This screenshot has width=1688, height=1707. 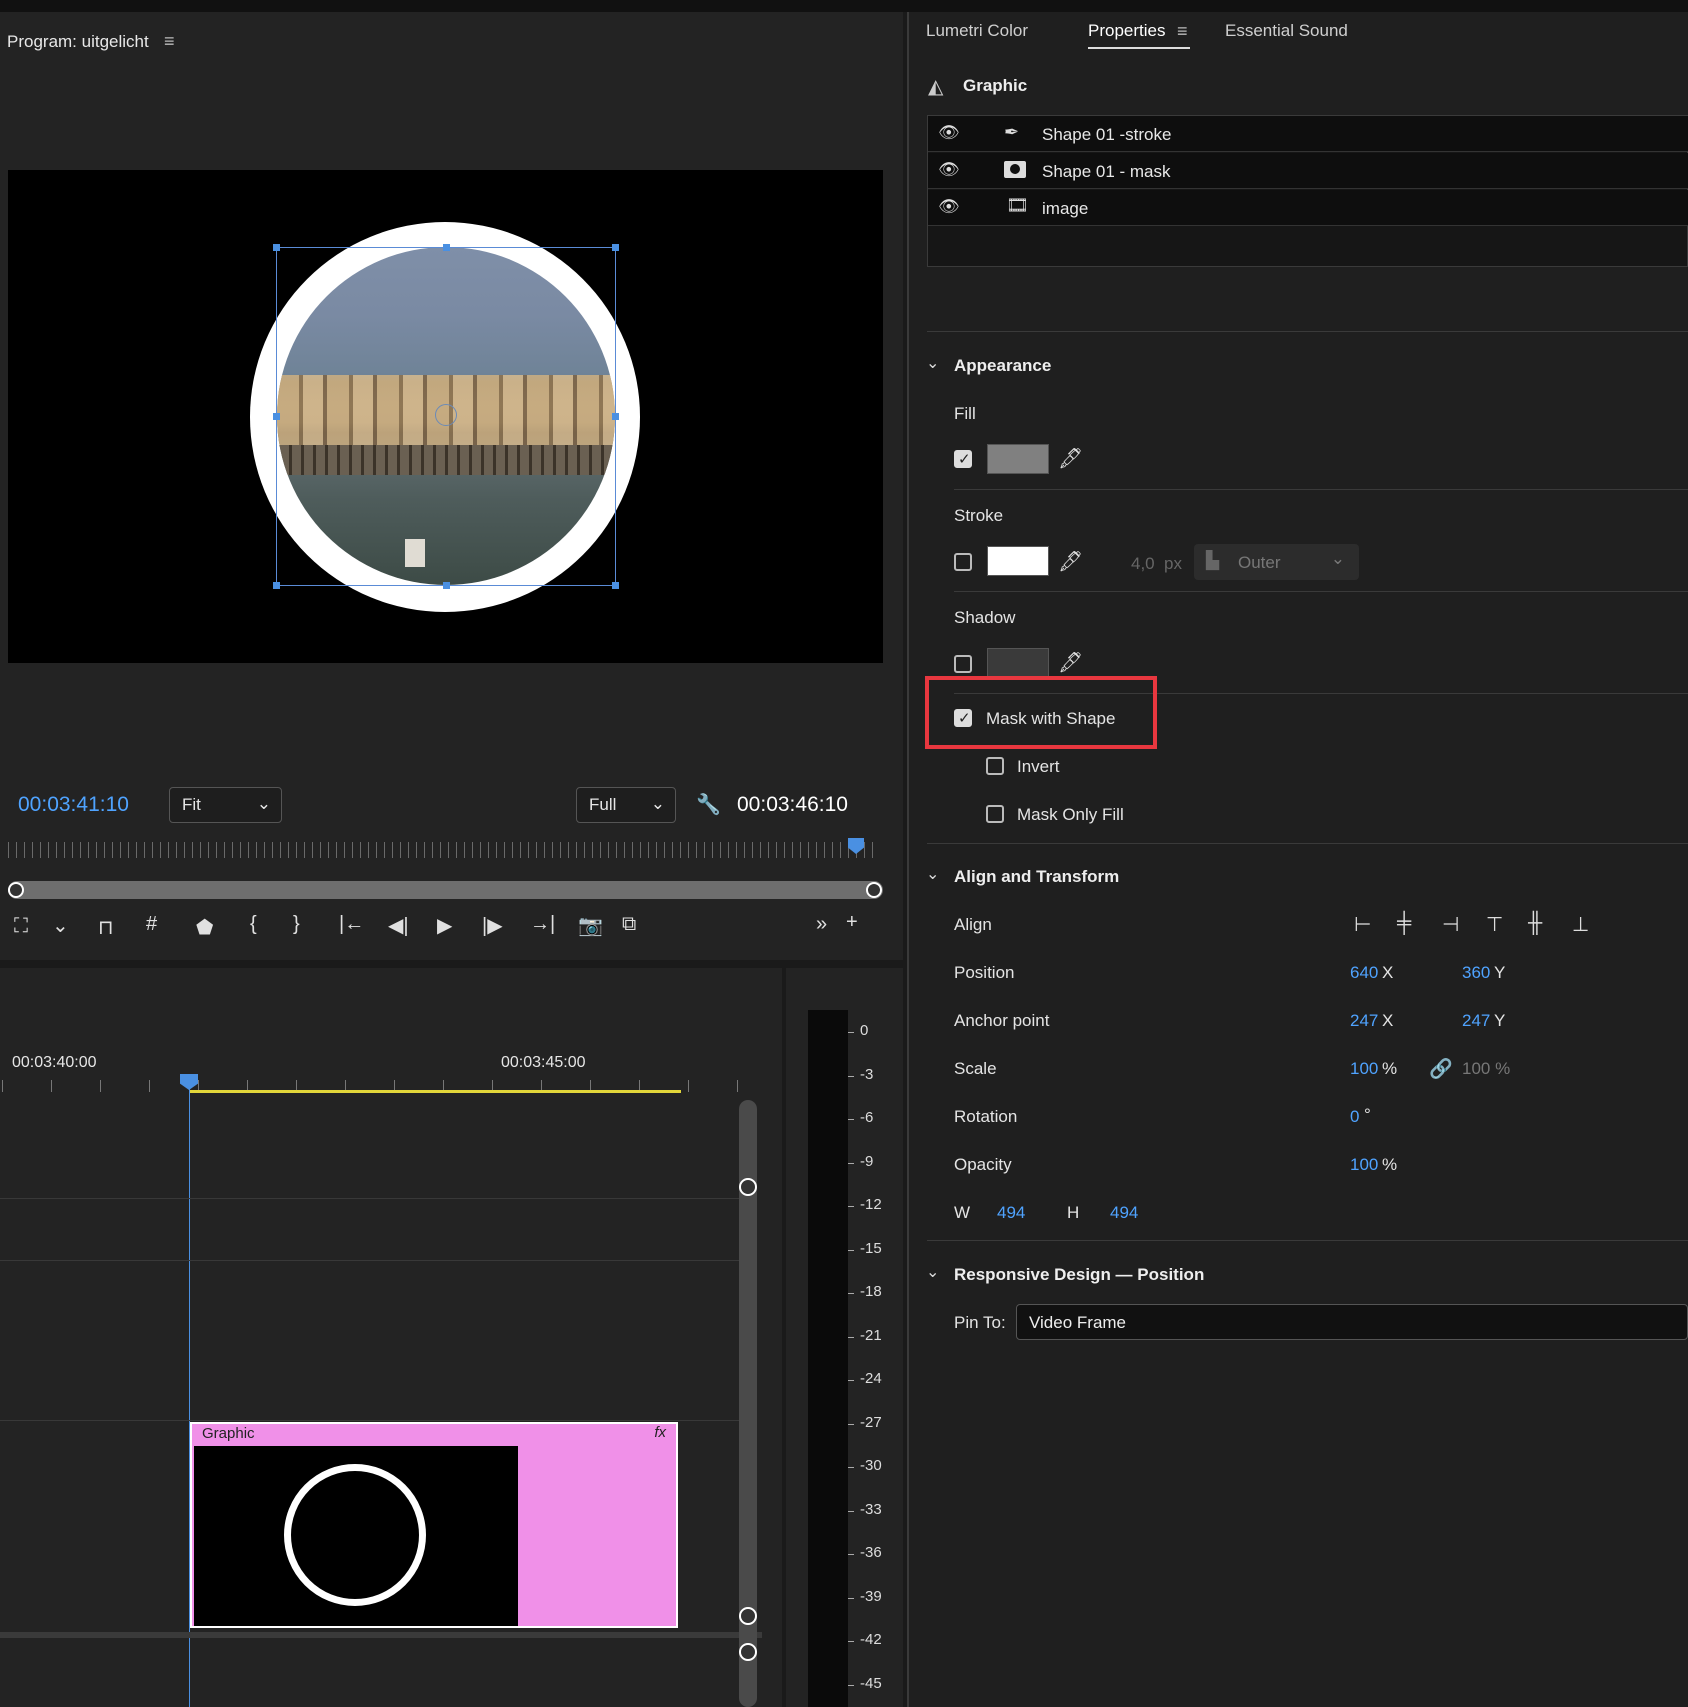 I want to click on graphic-clip: Graphic fx, so click(x=434, y=1525).